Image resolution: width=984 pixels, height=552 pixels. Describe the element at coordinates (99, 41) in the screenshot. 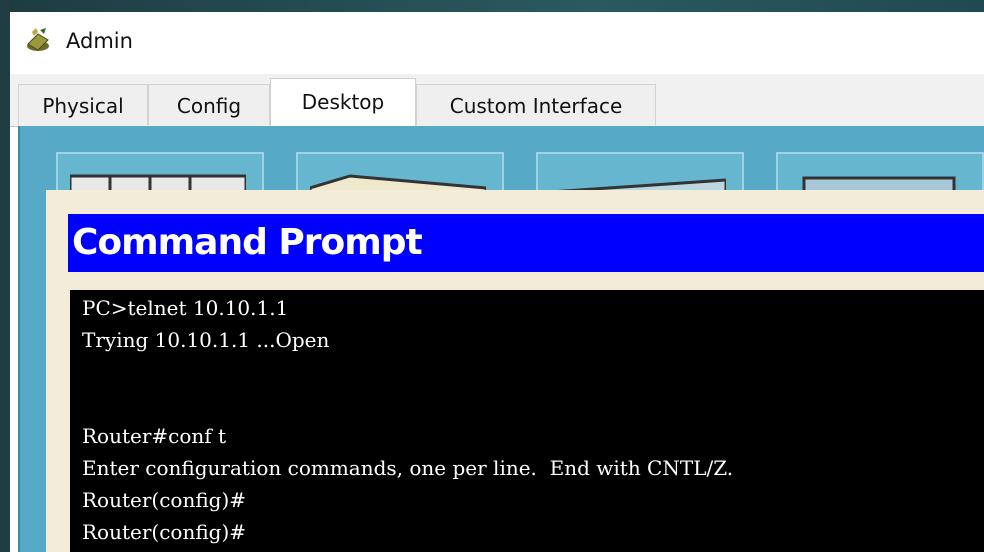

I see `window-title: Admin` at that location.